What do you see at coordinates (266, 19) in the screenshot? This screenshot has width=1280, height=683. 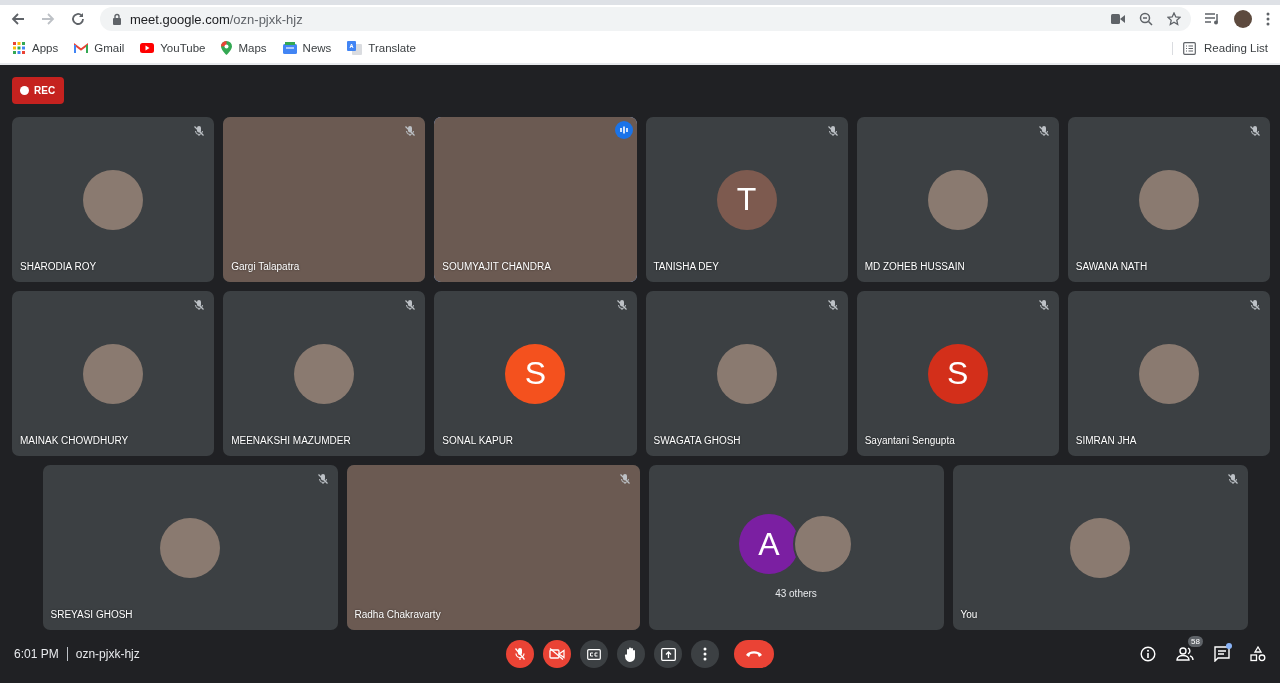 I see `url-path: /ozn-pjxk-hjz` at bounding box center [266, 19].